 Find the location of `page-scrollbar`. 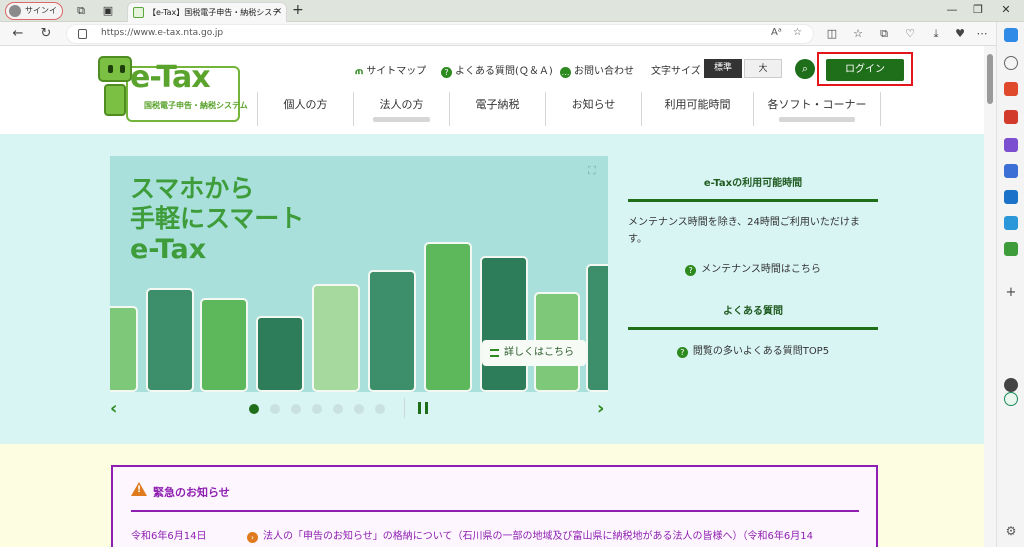

page-scrollbar is located at coordinates (990, 296).